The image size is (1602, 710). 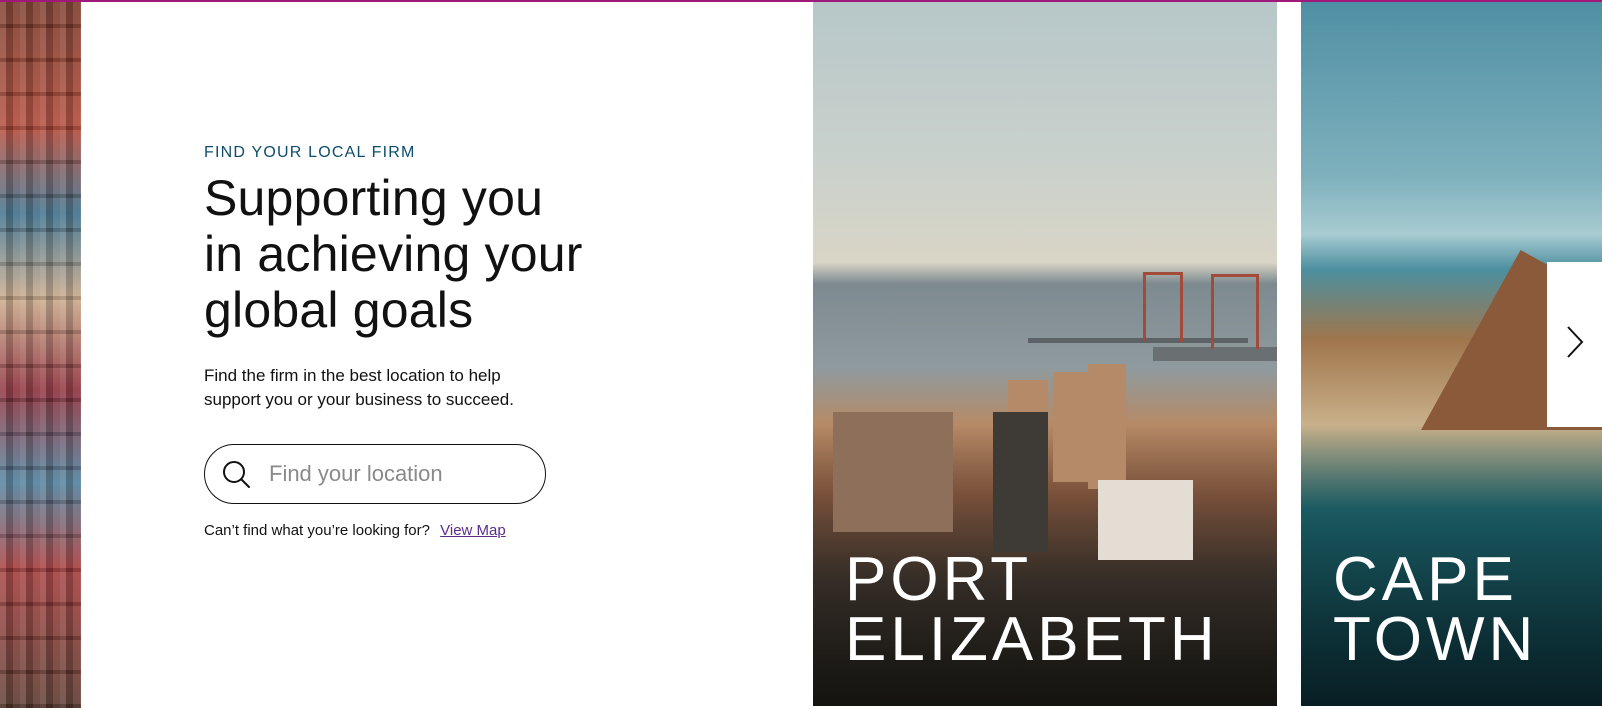 What do you see at coordinates (40, 355) in the screenshot?
I see `decorative-street-photo` at bounding box center [40, 355].